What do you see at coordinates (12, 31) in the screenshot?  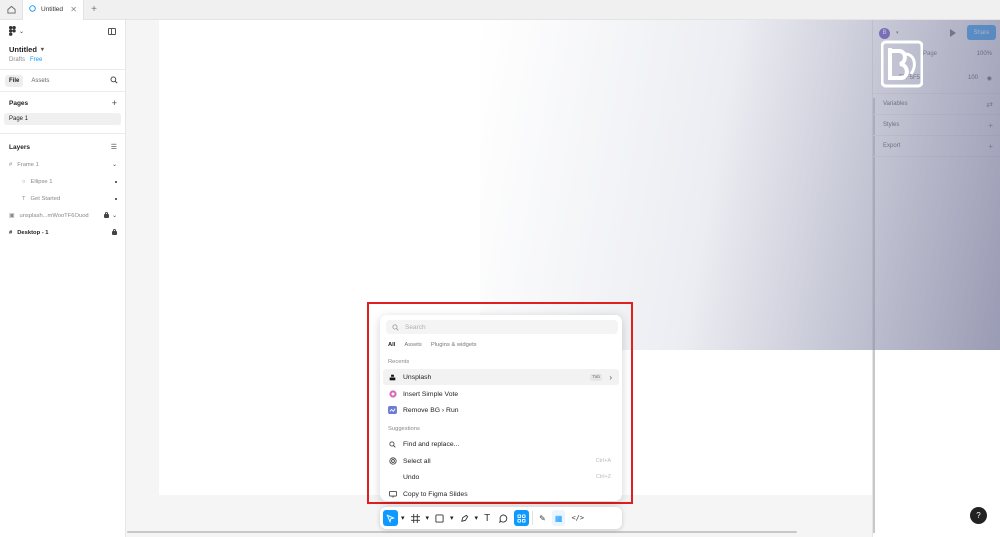 I see `figma-logo-icon` at bounding box center [12, 31].